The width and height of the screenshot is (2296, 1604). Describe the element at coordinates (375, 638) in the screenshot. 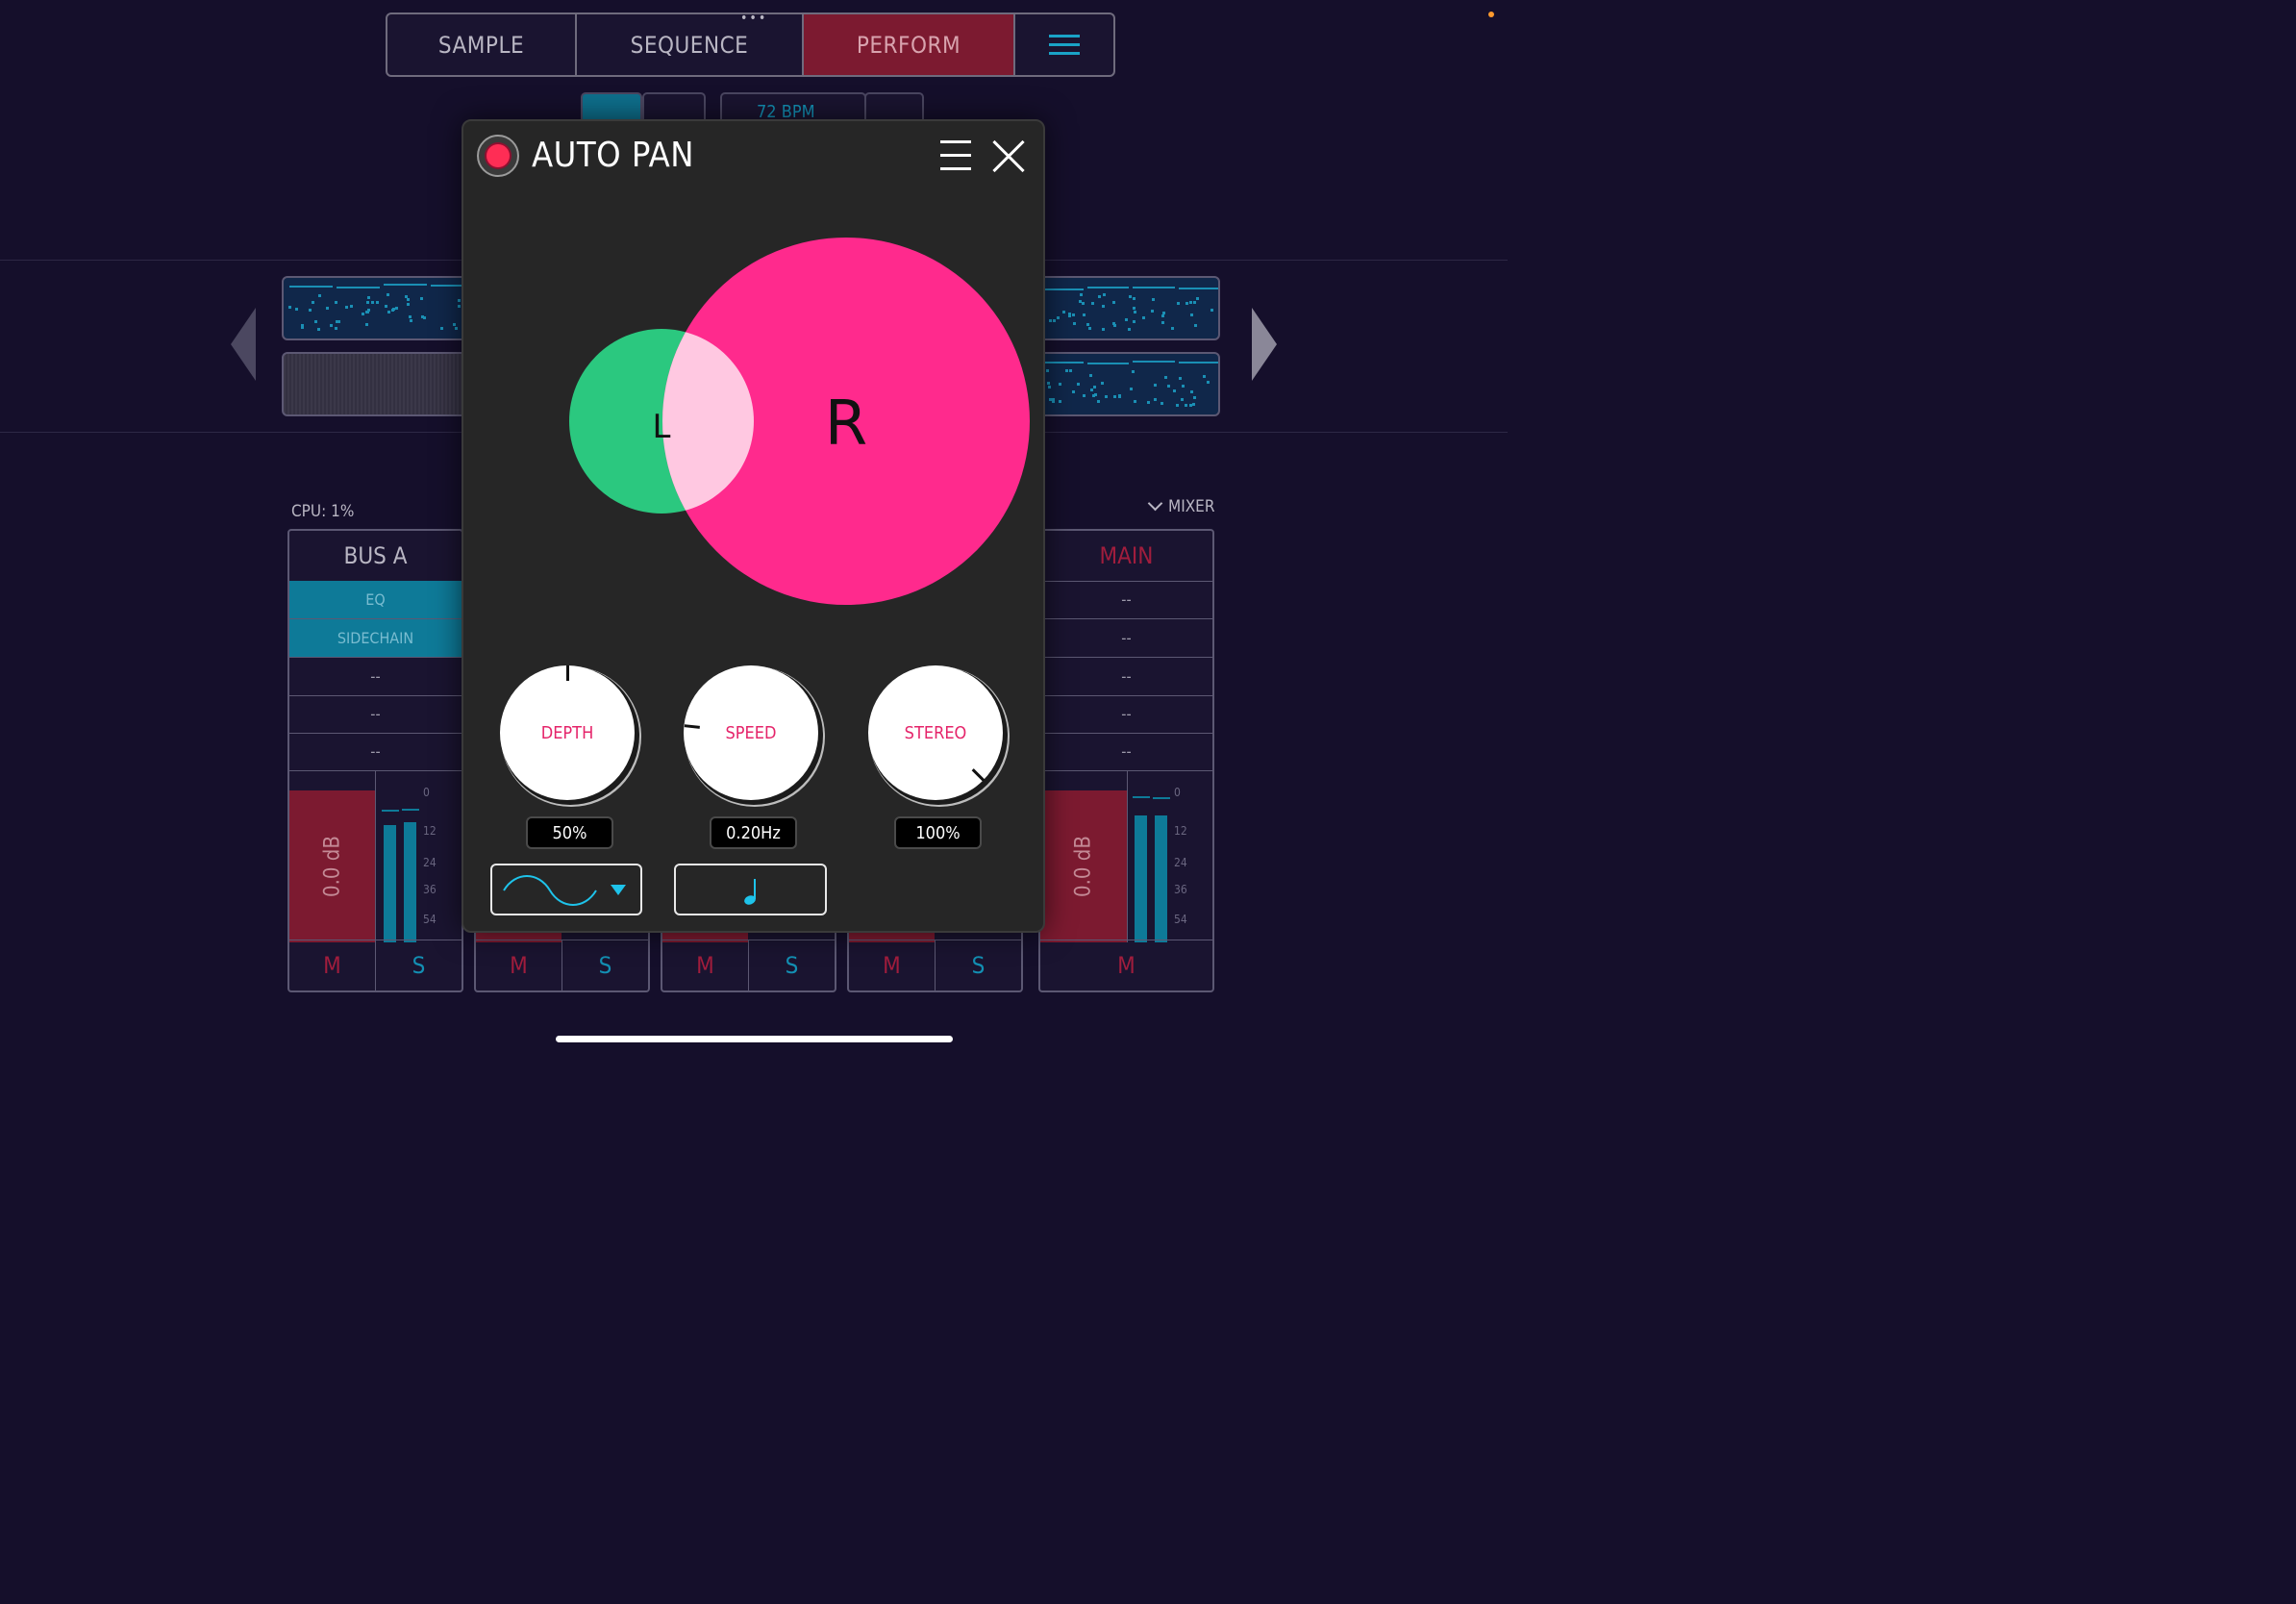

I see `fx-slot: SIDECHAIN` at that location.